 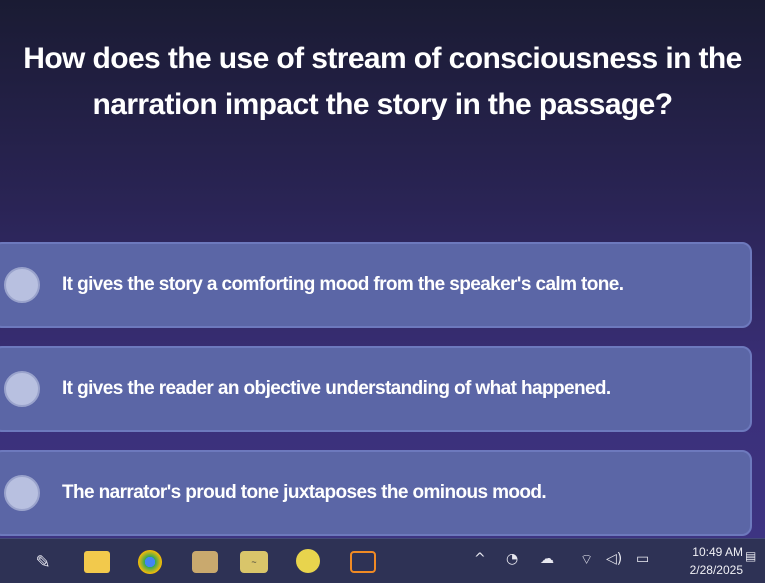 I want to click on battery-icon: ▭, so click(x=642, y=559).